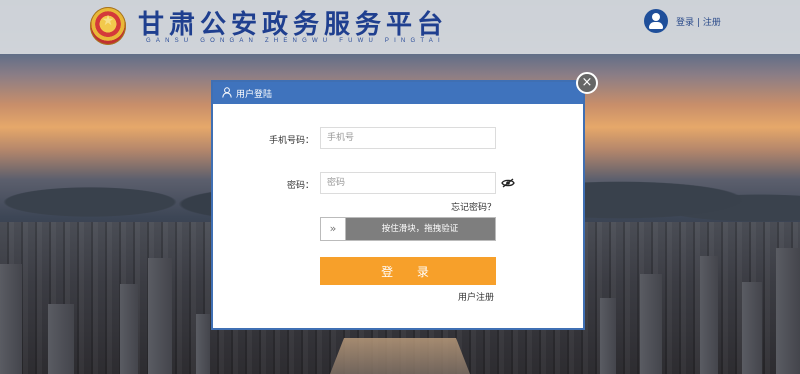 This screenshot has width=800, height=374. Describe the element at coordinates (254, 95) in the screenshot. I see `dialog-title: 用户登陆` at that location.